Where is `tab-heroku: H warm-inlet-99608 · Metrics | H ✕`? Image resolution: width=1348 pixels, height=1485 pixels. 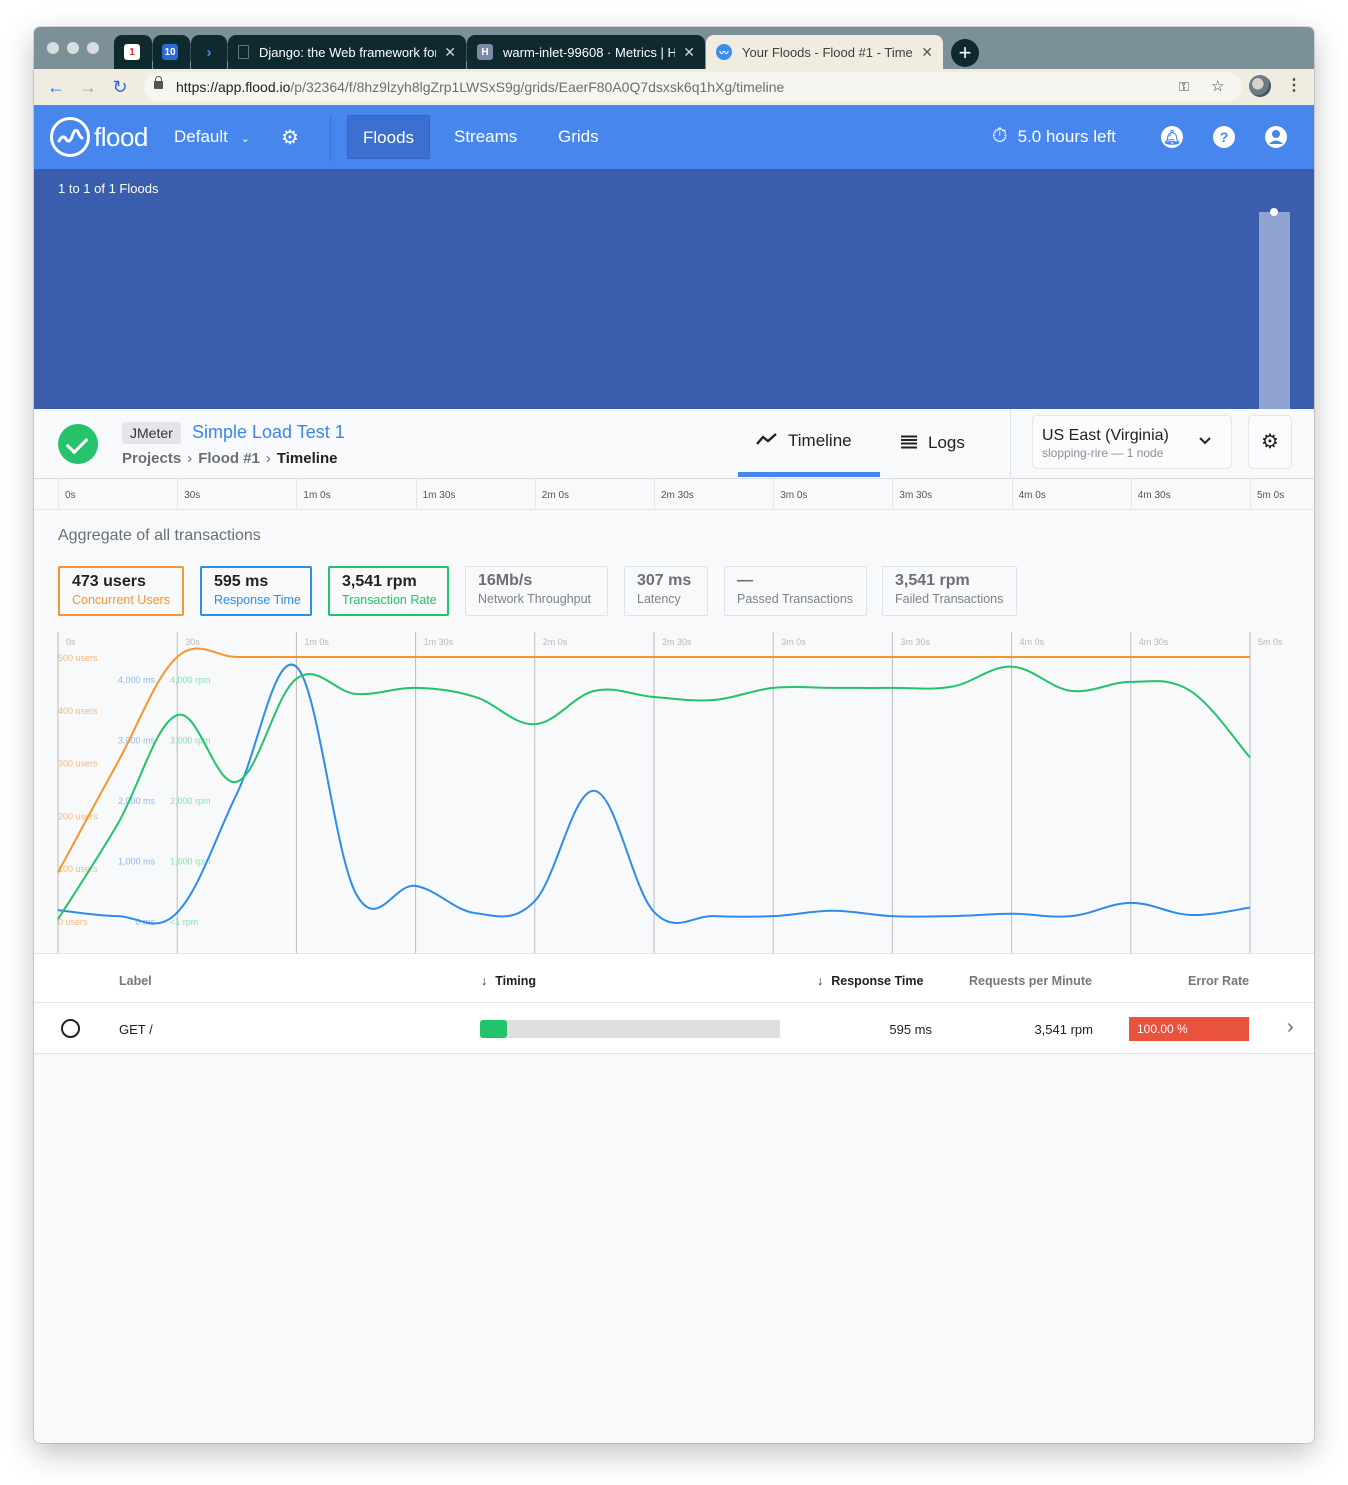
tab-heroku: H warm-inlet-99608 · Metrics | H ✕ is located at coordinates (586, 52).